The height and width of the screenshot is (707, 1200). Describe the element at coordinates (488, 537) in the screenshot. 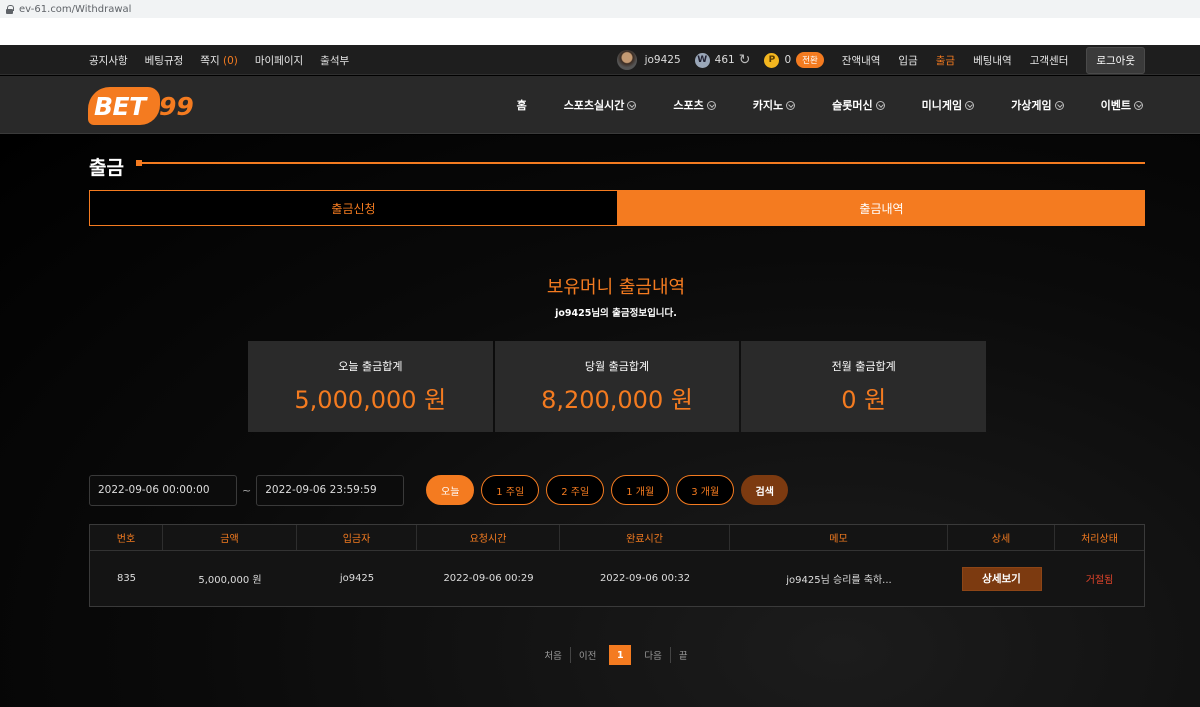

I see `col-requested: 요청시간` at that location.